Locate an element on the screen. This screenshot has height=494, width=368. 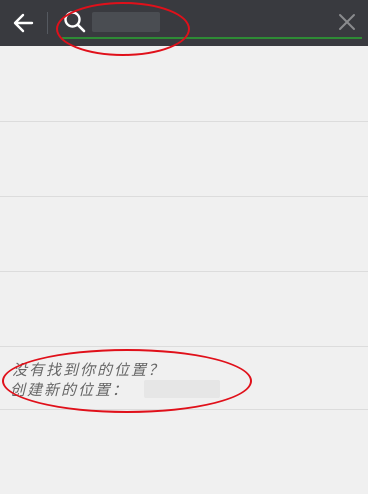
back-button is located at coordinates (23, 23).